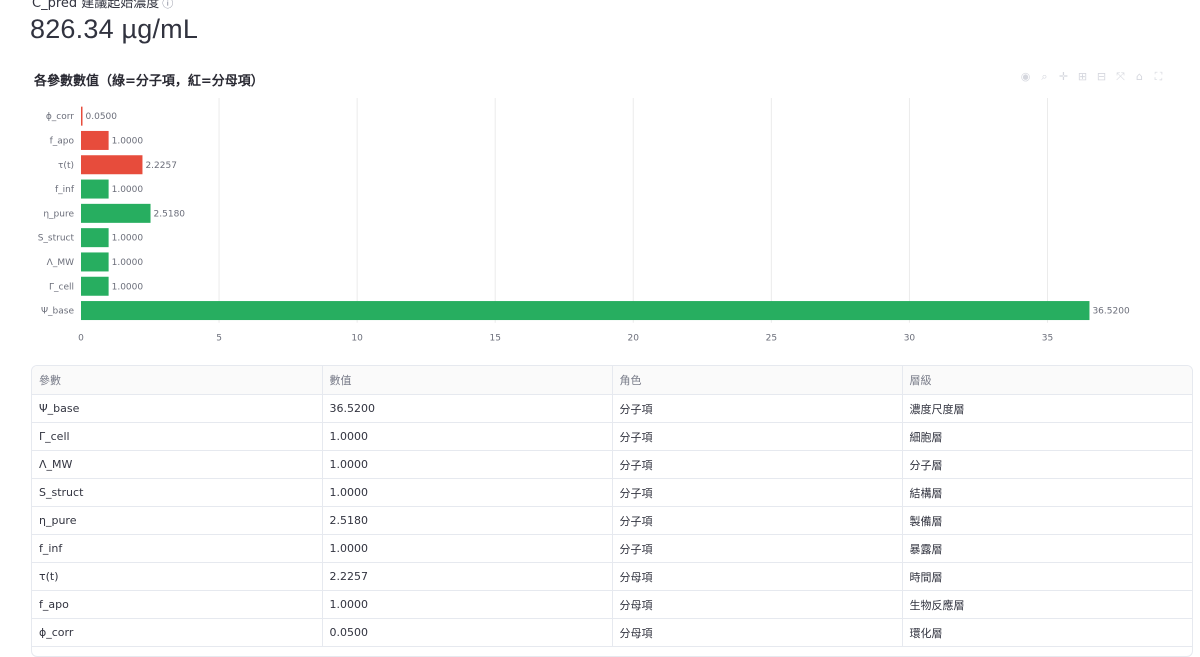 The image size is (1200, 657). What do you see at coordinates (1047, 548) in the screenshot?
I see `cell-level: 暴露層` at bounding box center [1047, 548].